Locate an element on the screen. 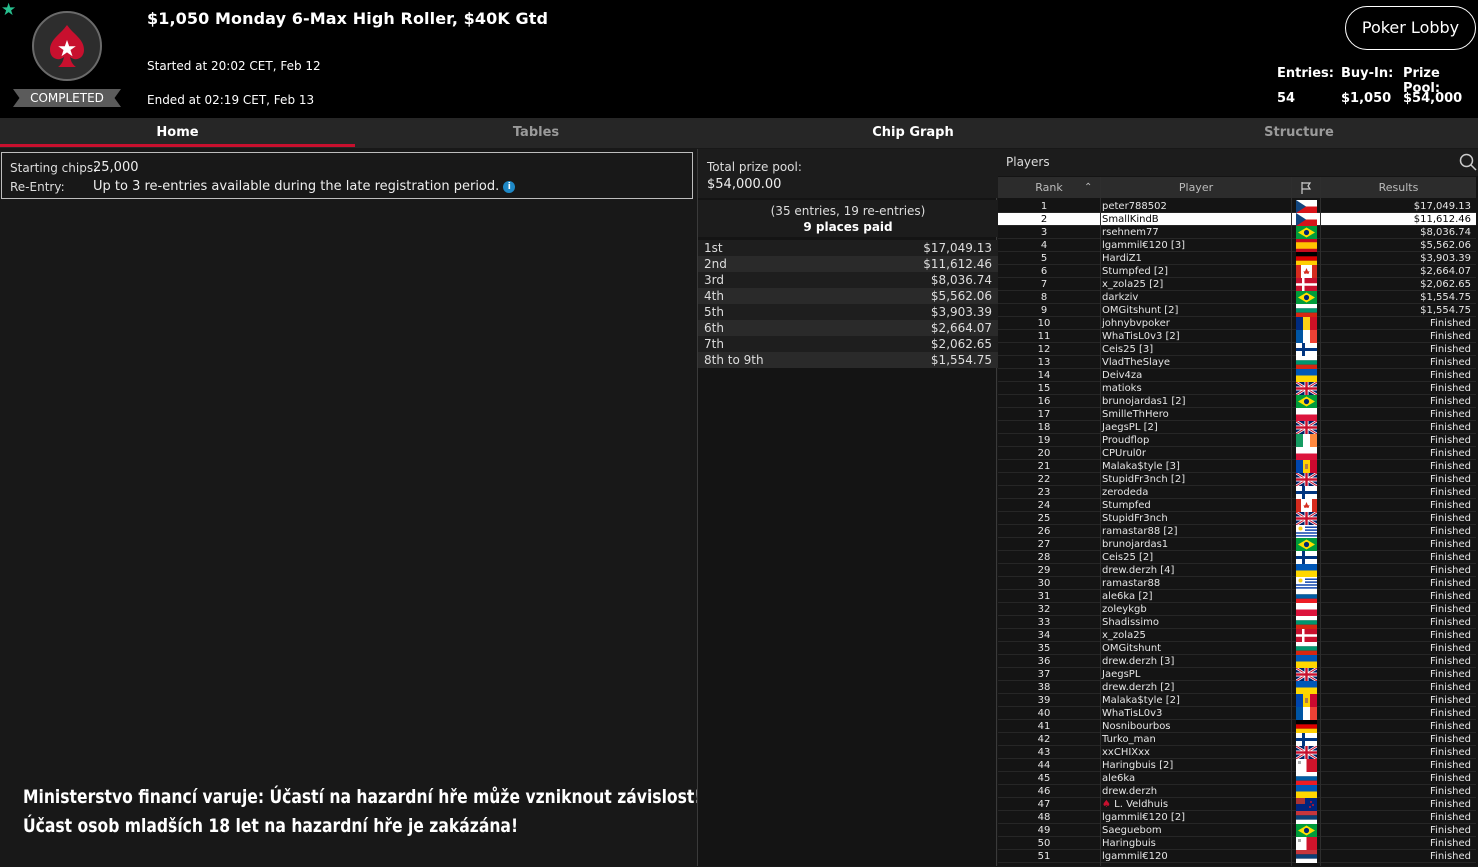  entries-label: Entries: is located at coordinates (1305, 73).